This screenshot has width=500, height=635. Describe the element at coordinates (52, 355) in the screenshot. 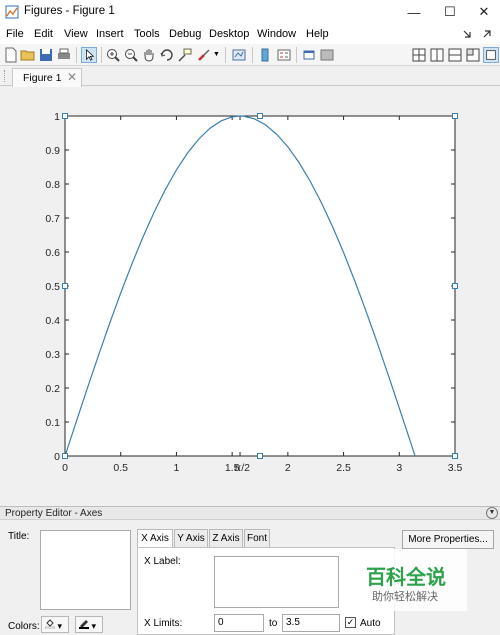

I see `y-tick-label: 0.3` at that location.